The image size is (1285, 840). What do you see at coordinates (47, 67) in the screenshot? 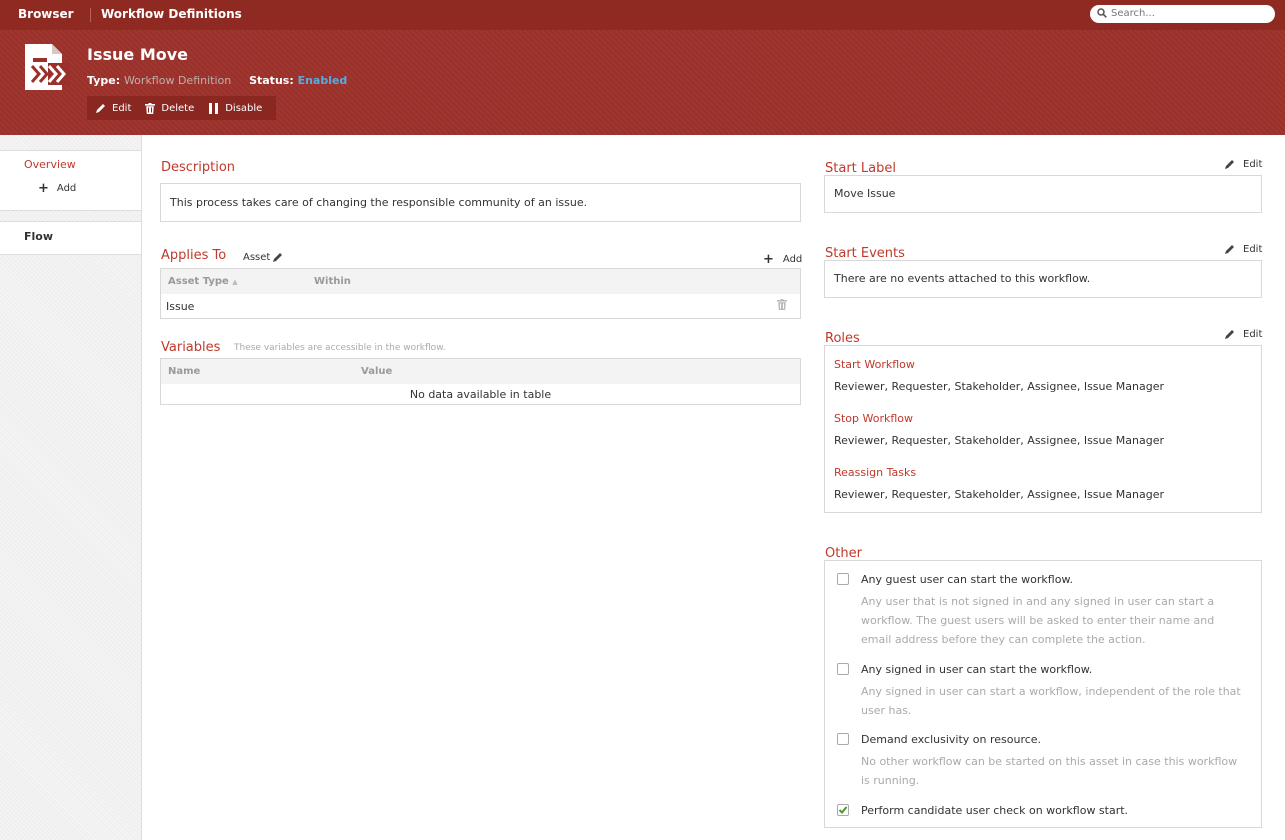
I see `workflow-document-icon` at bounding box center [47, 67].